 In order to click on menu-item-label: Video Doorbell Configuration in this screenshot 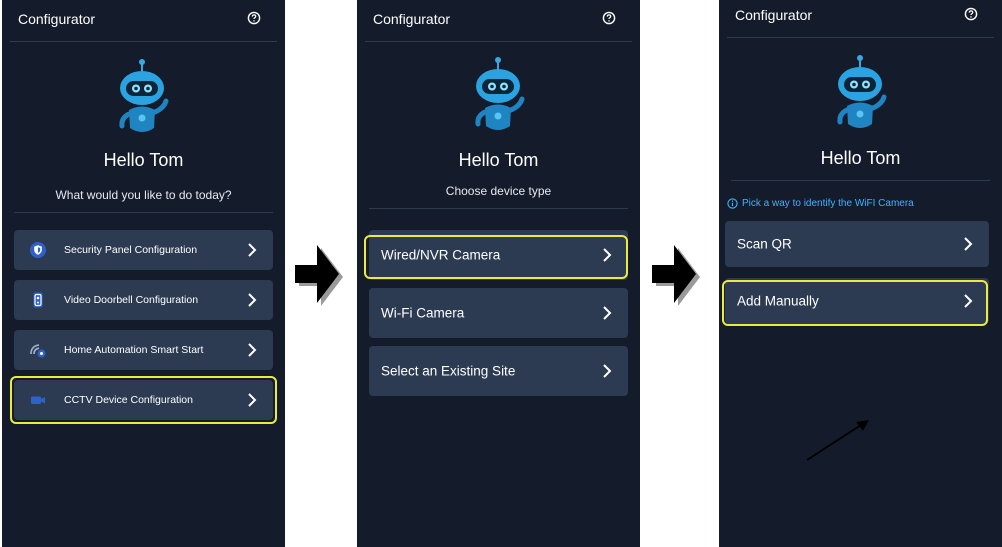, I will do `click(131, 300)`.